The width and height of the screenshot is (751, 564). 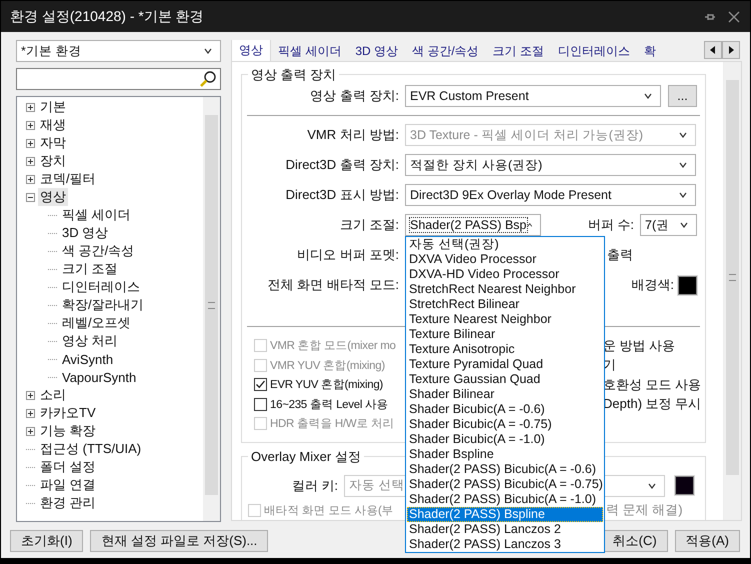 What do you see at coordinates (107, 17) in the screenshot?
I see `window-title: 환경 설정(210428) - *기본 환경` at bounding box center [107, 17].